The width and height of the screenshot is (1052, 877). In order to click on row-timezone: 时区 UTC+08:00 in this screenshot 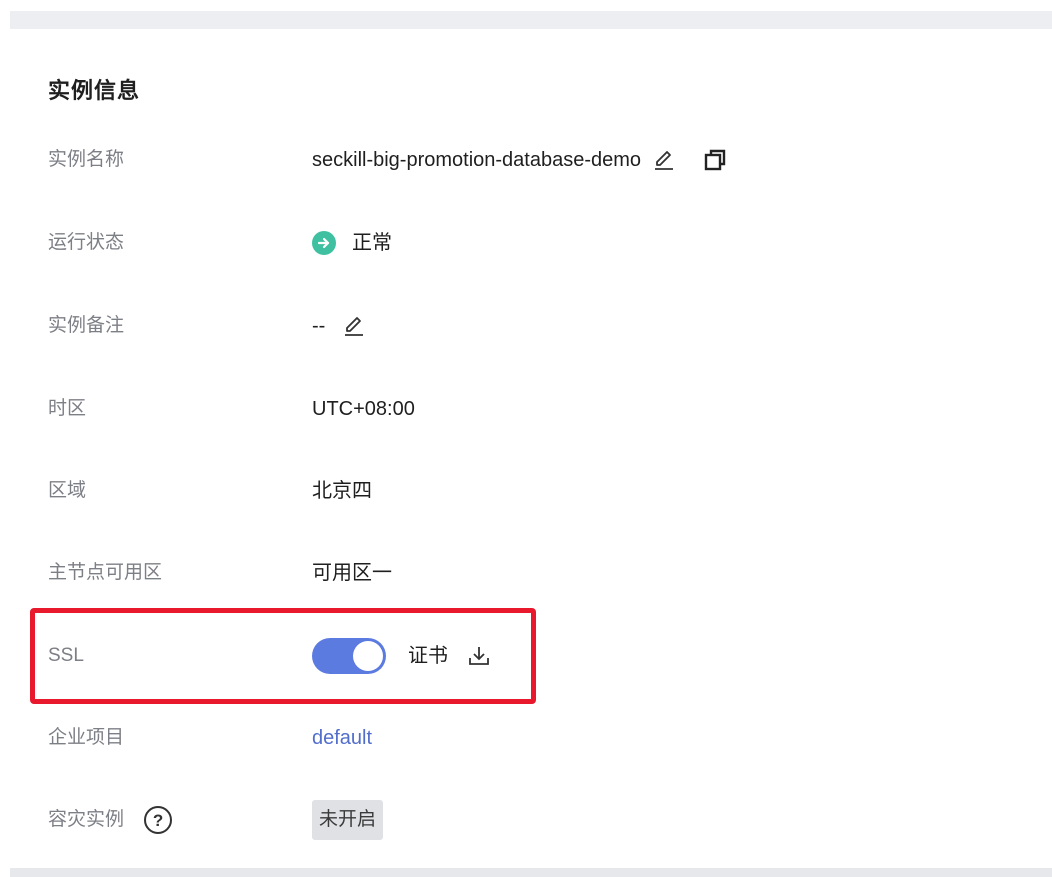, I will do `click(498, 409)`.